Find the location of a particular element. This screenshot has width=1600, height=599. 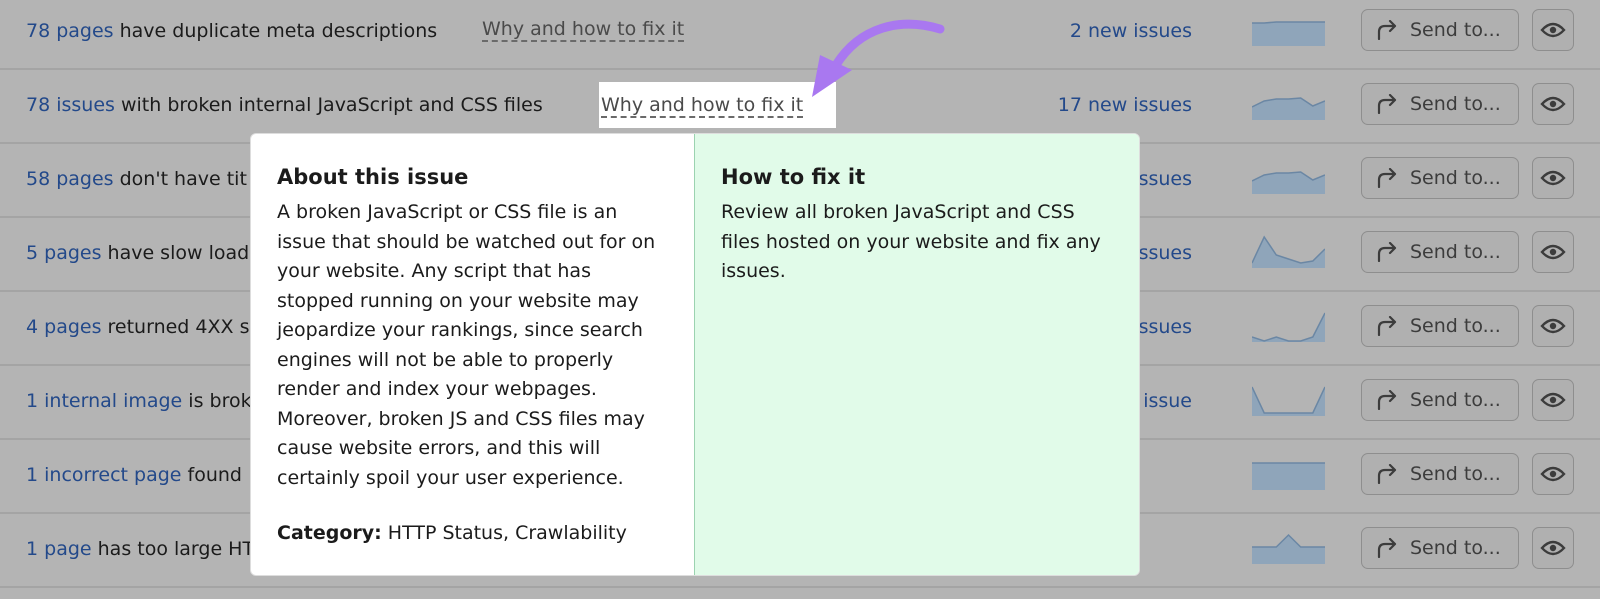

issue-link: 4 pages is located at coordinates (63, 327).